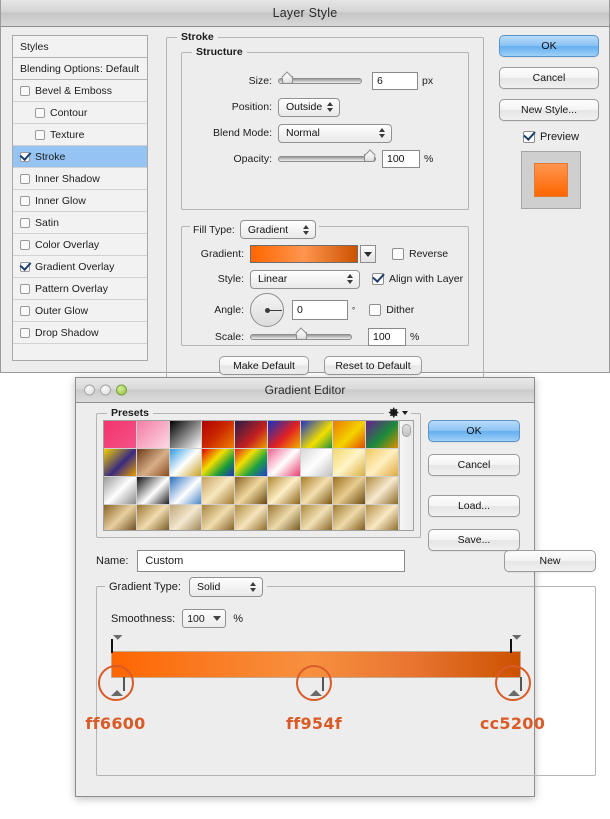 The height and width of the screenshot is (819, 610). I want to click on preview-checkbox, so click(528, 137).